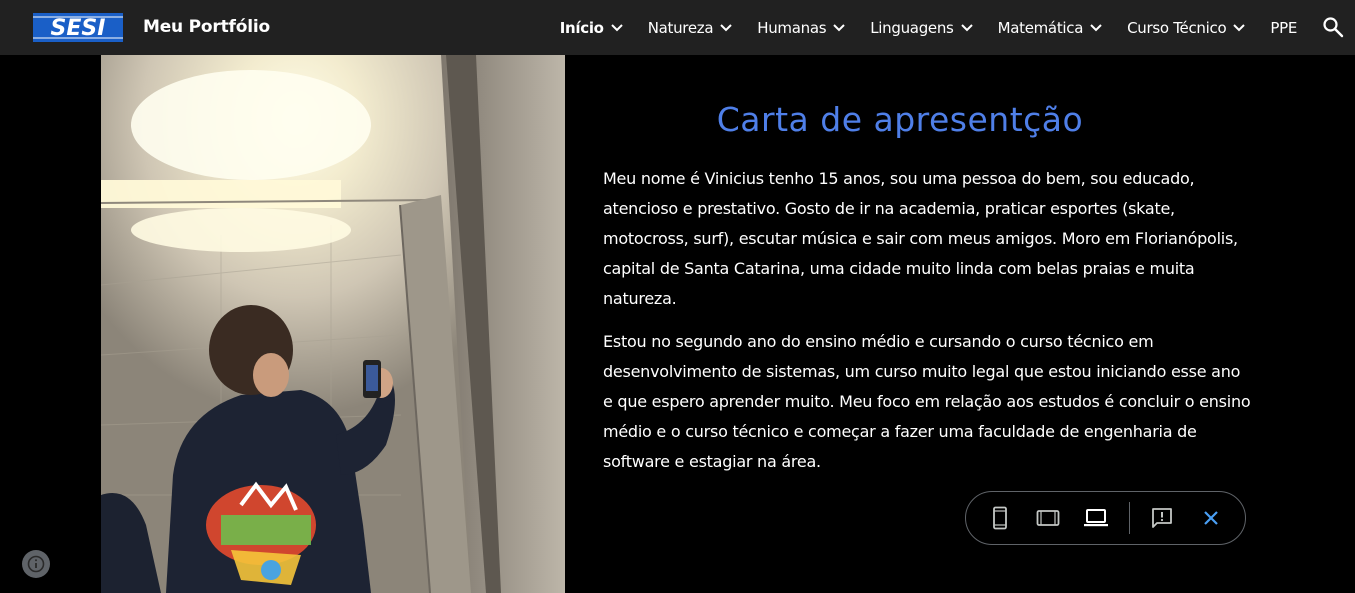 The height and width of the screenshot is (593, 1355). Describe the element at coordinates (1129, 518) in the screenshot. I see `toolbar-divider` at that location.